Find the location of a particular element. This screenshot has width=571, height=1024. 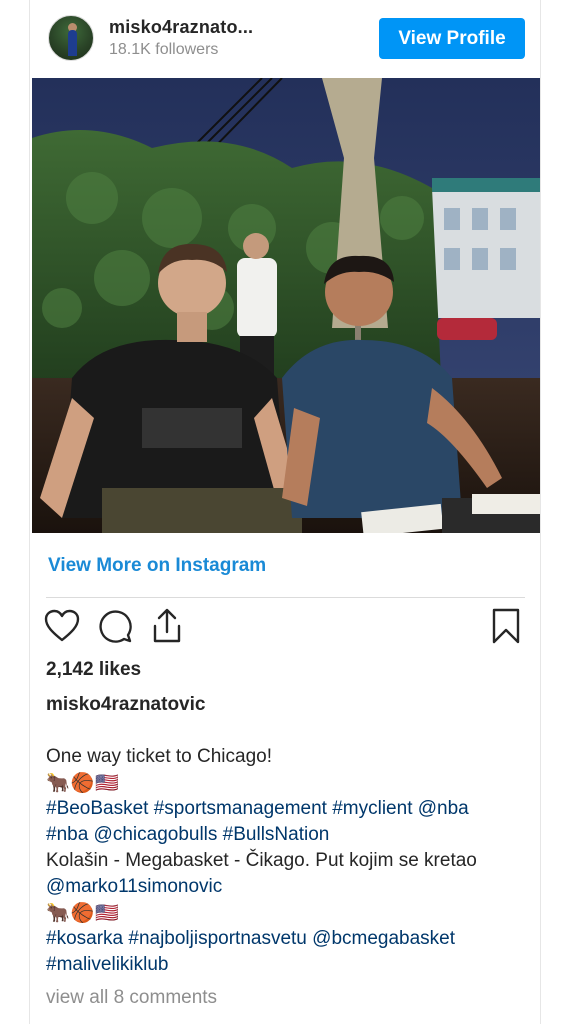

like-count: 2,142 likes is located at coordinates (93, 670).